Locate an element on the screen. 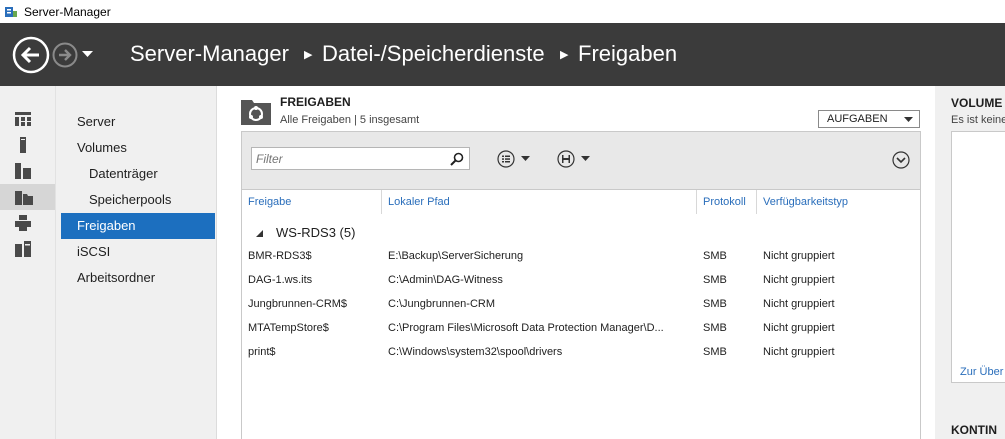 The image size is (1005, 439). save-query-button is located at coordinates (573, 159).